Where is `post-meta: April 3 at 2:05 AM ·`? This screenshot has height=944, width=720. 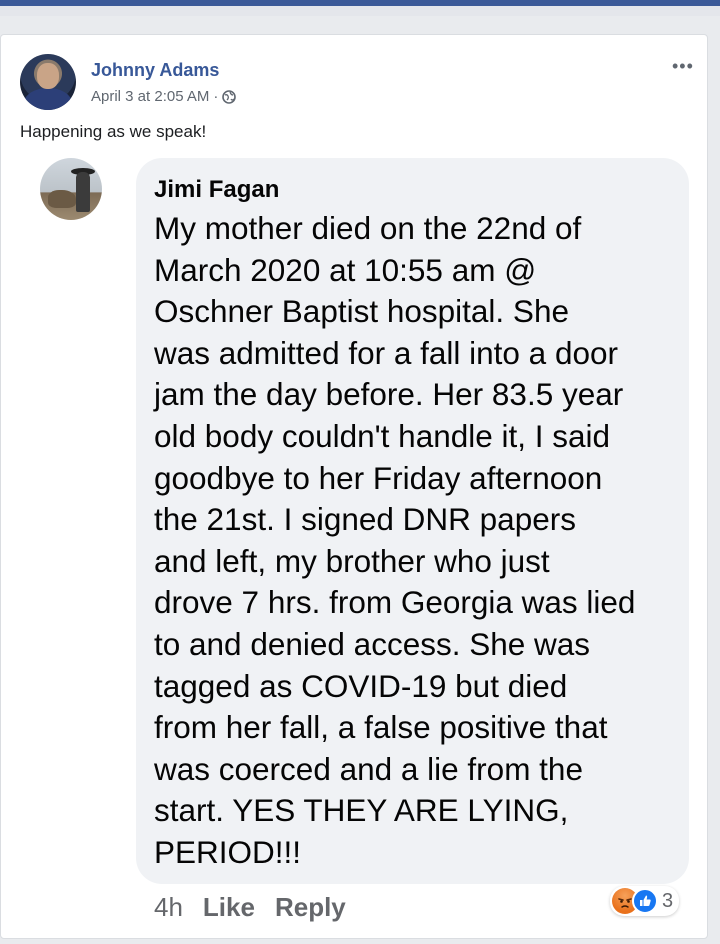 post-meta: April 3 at 2:05 AM · is located at coordinates (164, 96).